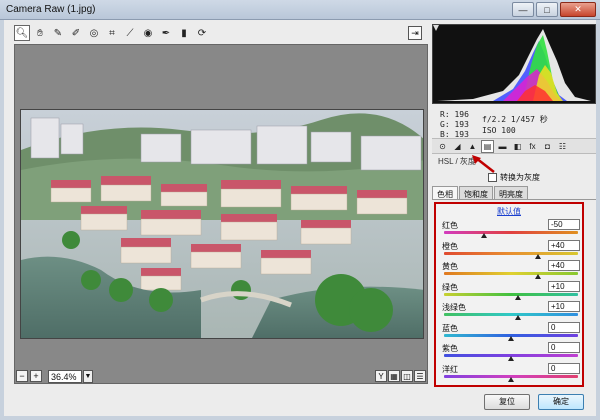 This screenshot has width=600, height=420. Describe the element at coordinates (184, 33) in the screenshot. I see `filter-icon: ▮` at that location.